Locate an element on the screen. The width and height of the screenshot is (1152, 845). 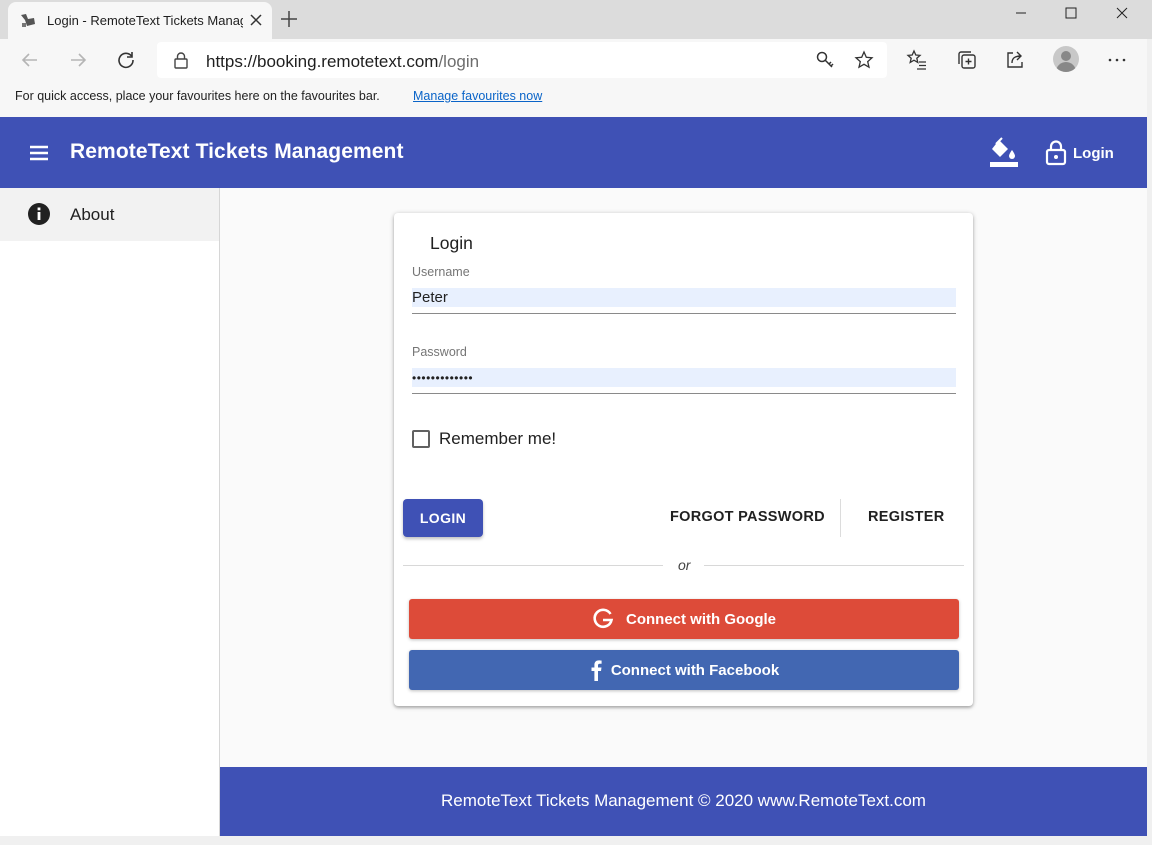
forward-button is located at coordinates (78, 60).